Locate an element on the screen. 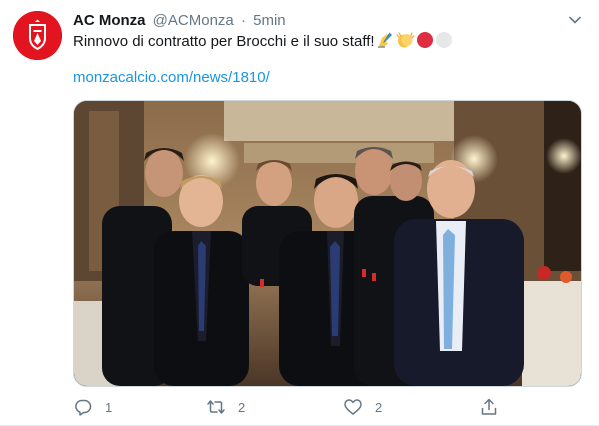  avatar is located at coordinates (37, 35).